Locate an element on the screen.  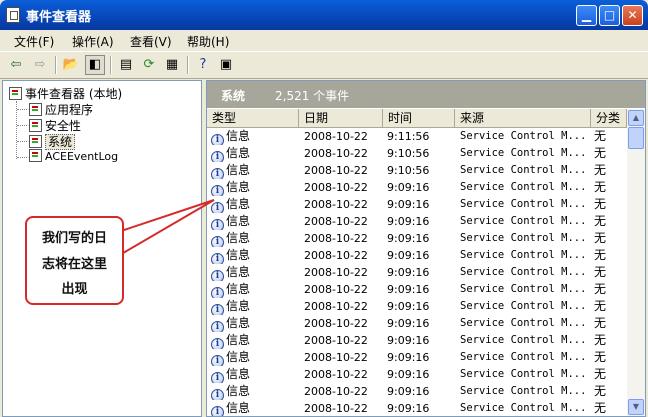
callout-annotation: 我们写的日 志将在这里 出现 is located at coordinates (74, 260).